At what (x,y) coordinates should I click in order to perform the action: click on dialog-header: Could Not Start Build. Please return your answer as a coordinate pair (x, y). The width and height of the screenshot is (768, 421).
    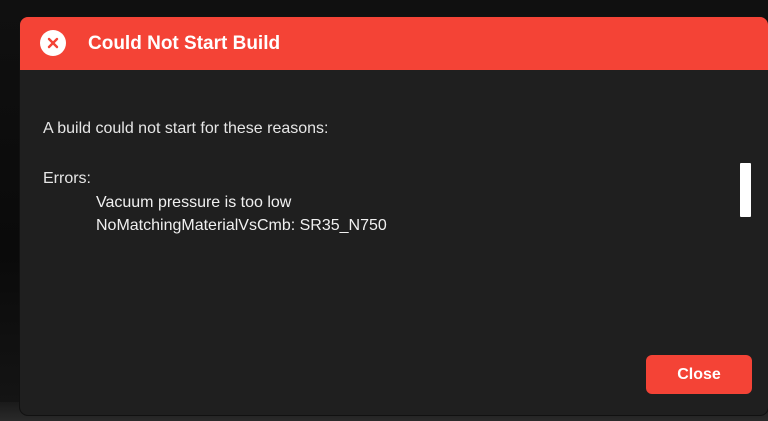
    Looking at the image, I should click on (394, 43).